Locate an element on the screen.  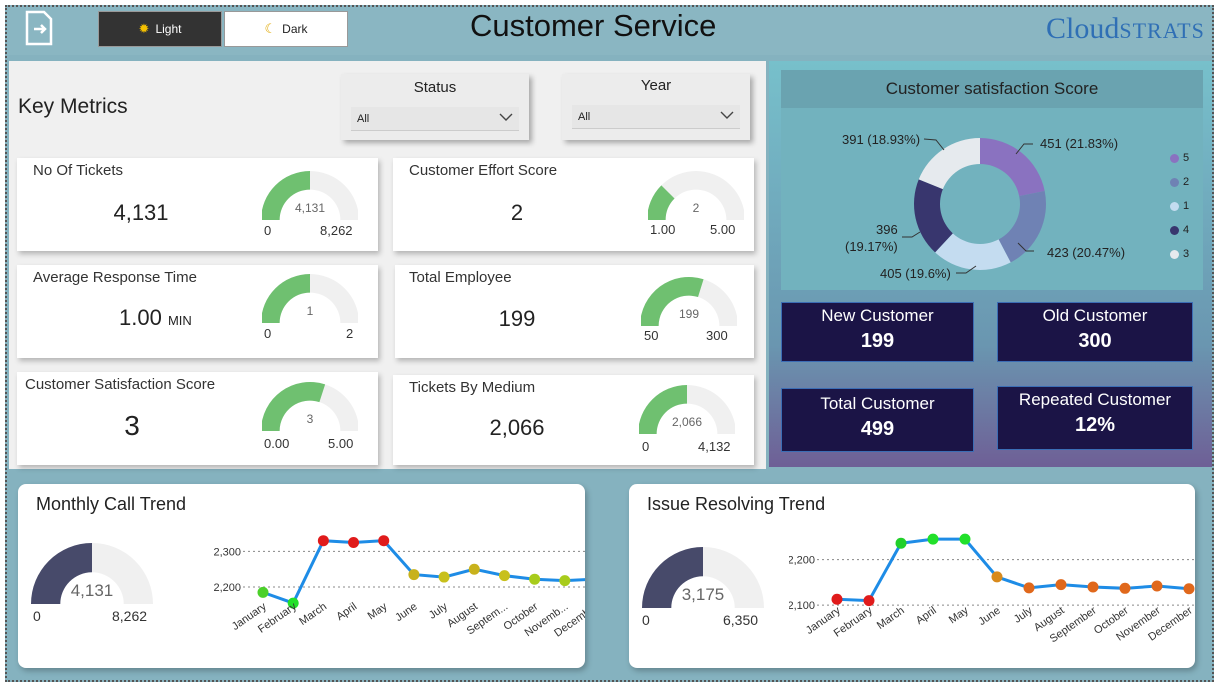
moon-icon: ☾ is located at coordinates (270, 28).